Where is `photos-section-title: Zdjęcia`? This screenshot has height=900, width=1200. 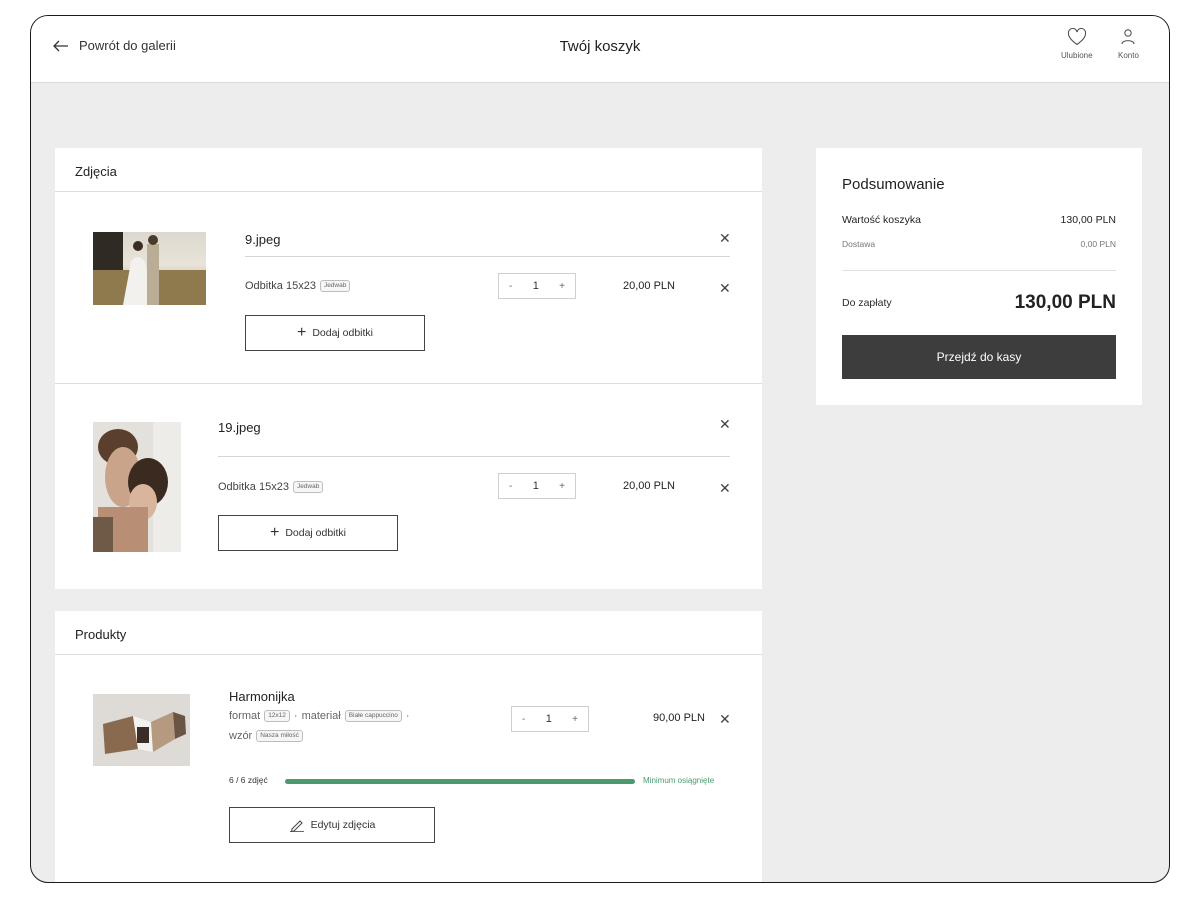
photos-section-title: Zdjęcia is located at coordinates (408, 170).